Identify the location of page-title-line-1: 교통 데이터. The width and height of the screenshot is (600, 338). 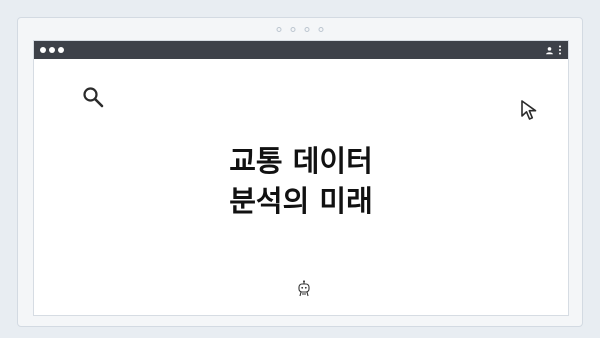
(301, 161).